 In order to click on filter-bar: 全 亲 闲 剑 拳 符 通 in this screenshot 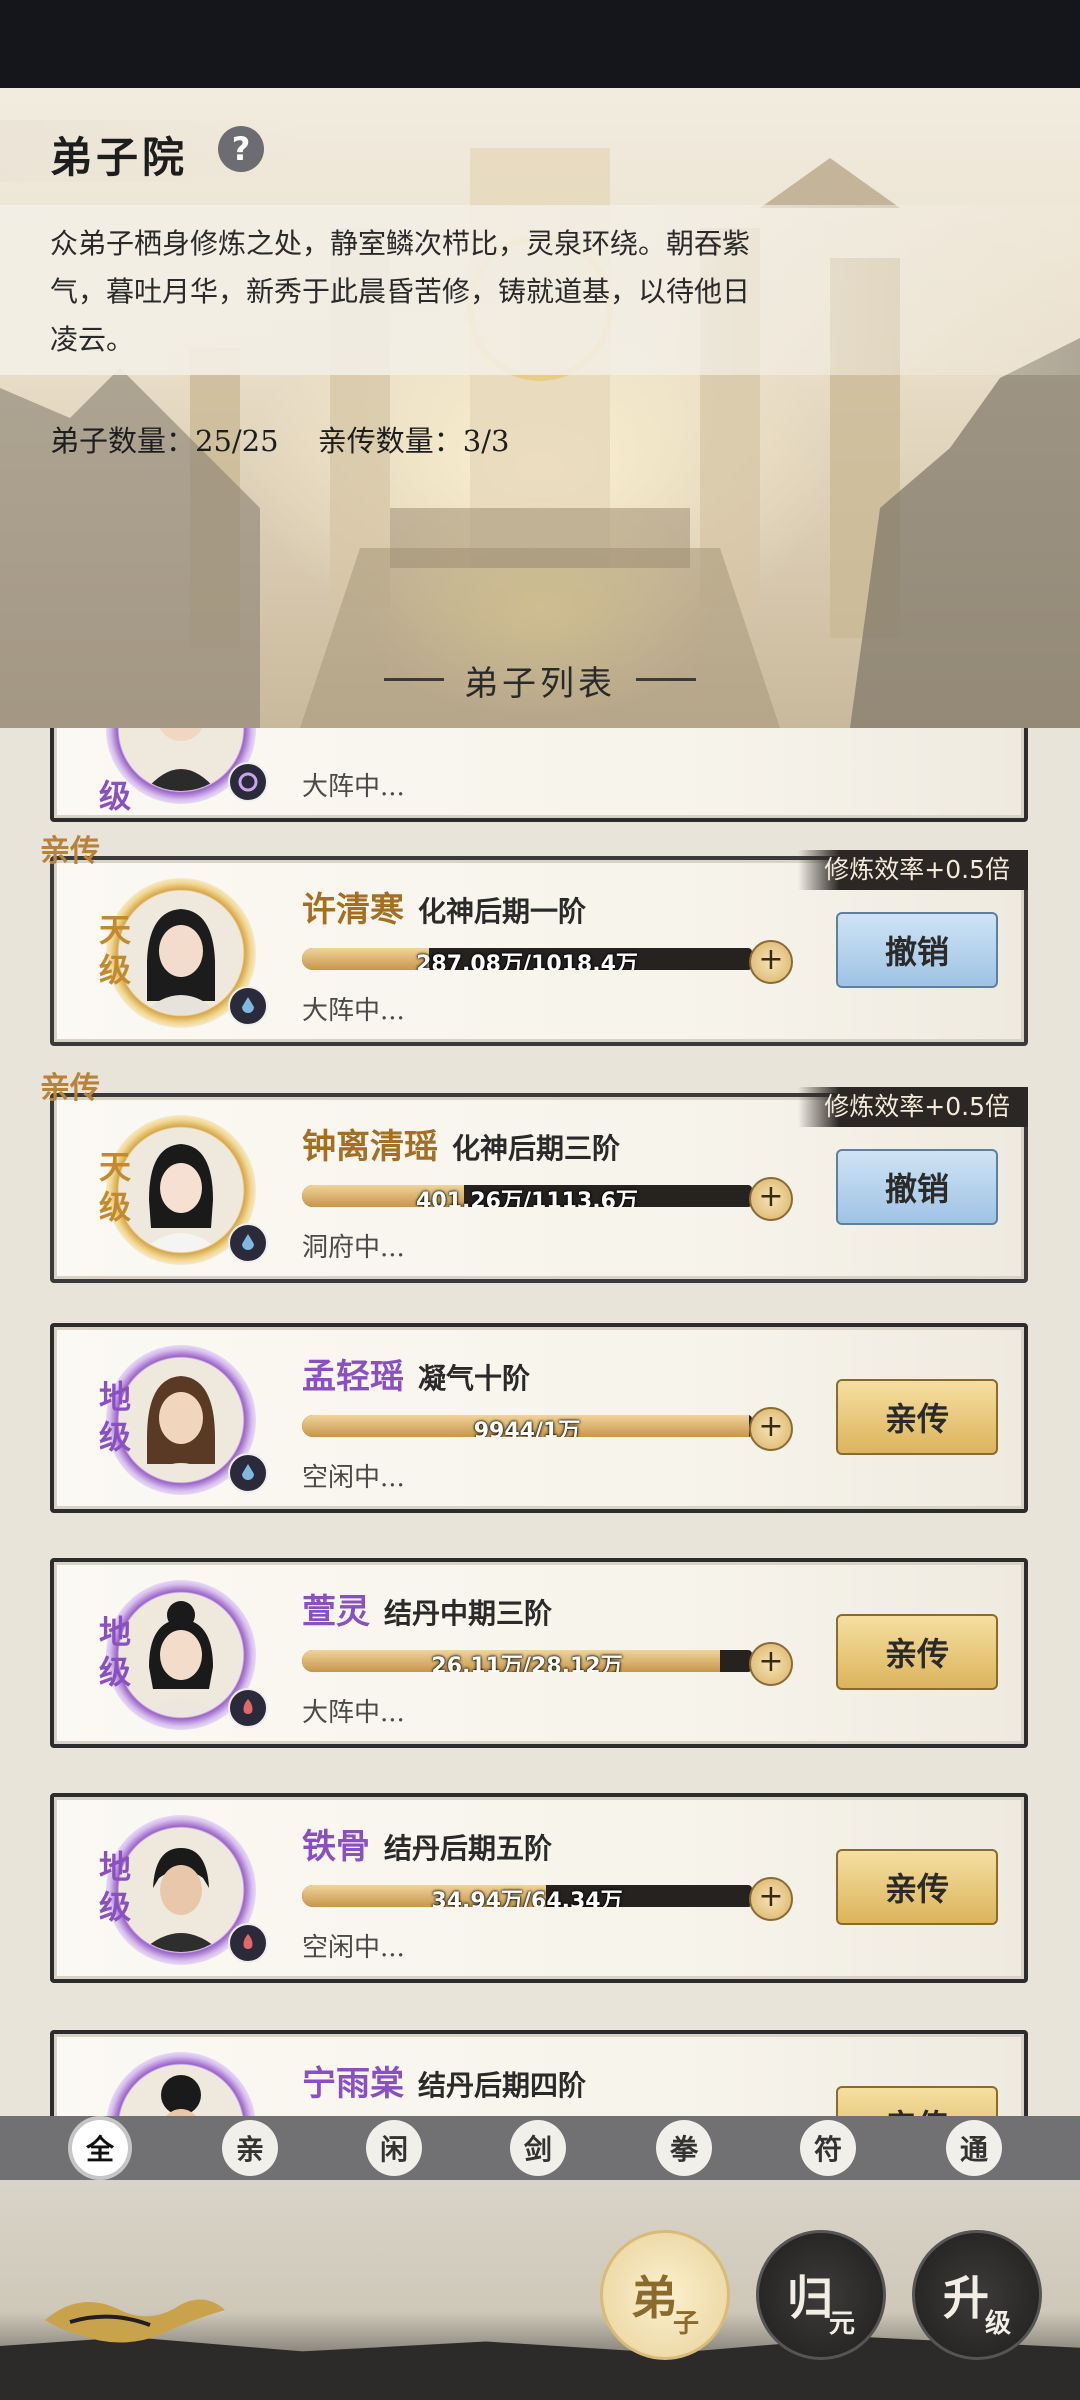, I will do `click(540, 2148)`.